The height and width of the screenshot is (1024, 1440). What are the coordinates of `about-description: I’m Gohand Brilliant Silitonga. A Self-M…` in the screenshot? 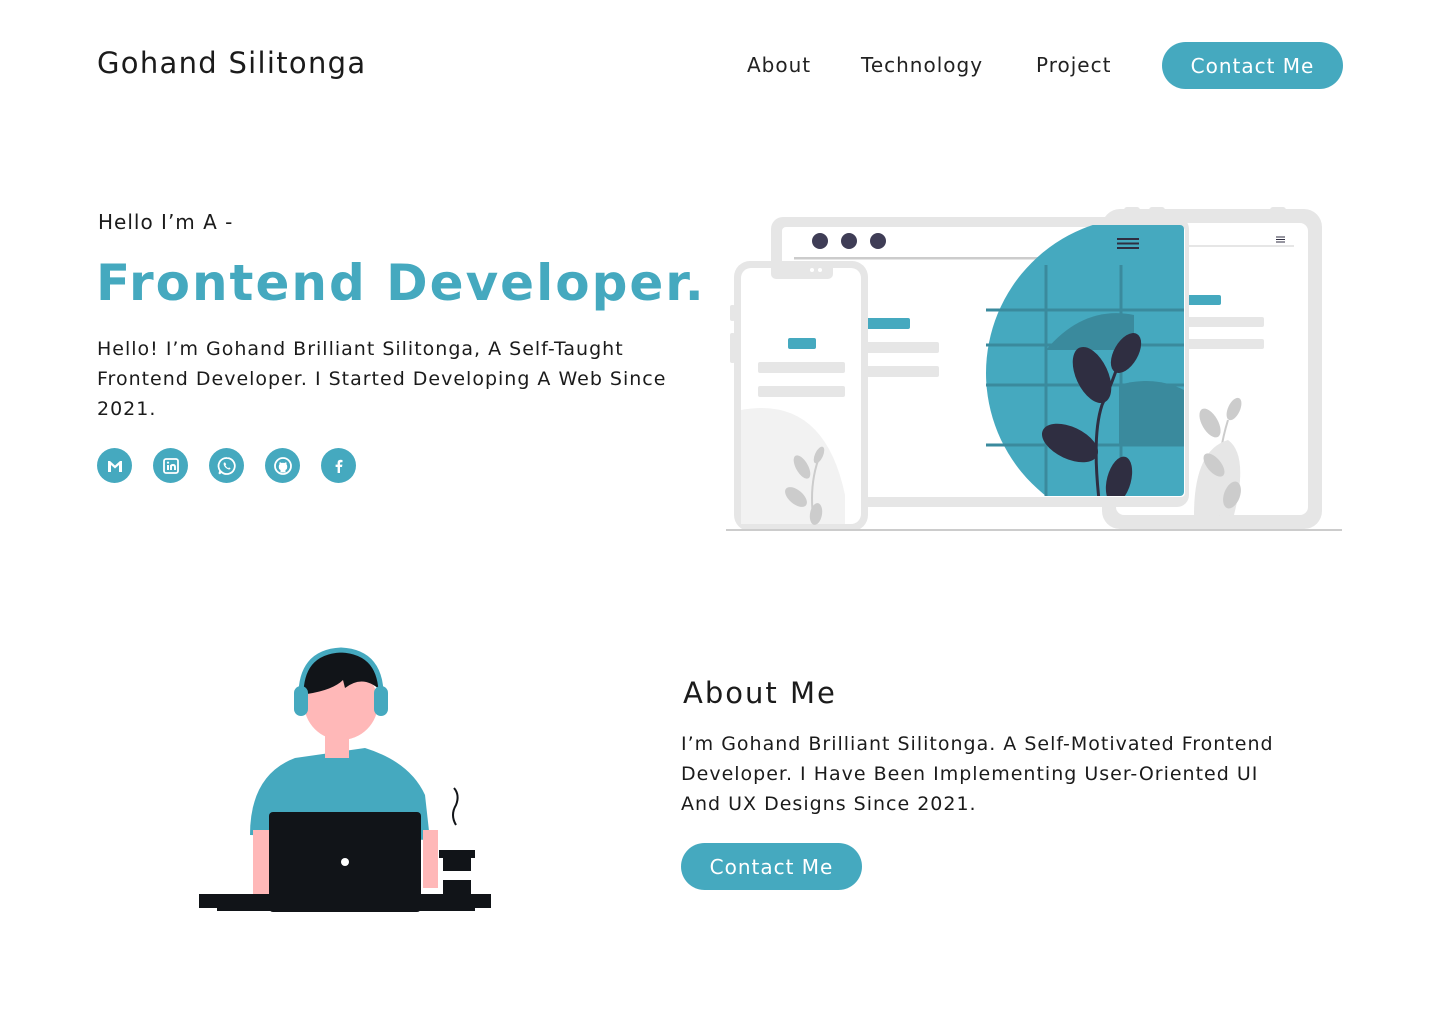 It's located at (977, 774).